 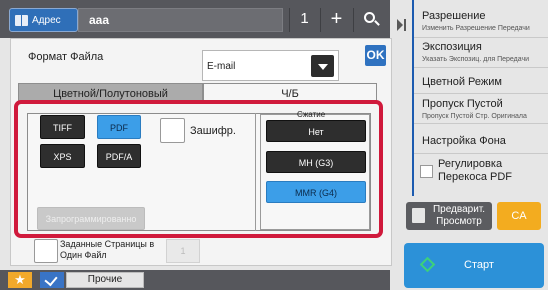 I want to click on collapse-arrow-icon, so click(x=400, y=25).